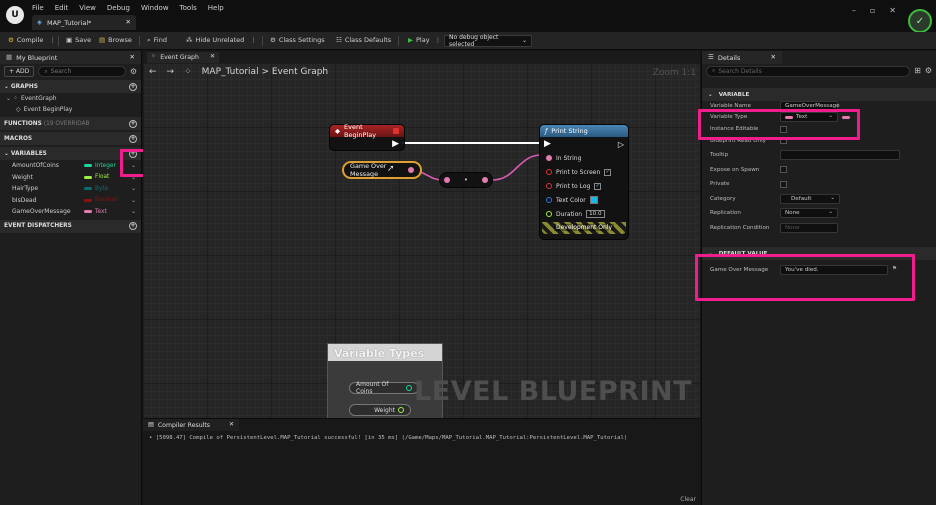 The width and height of the screenshot is (936, 505). I want to click on add-function-icon: +, so click(133, 123).